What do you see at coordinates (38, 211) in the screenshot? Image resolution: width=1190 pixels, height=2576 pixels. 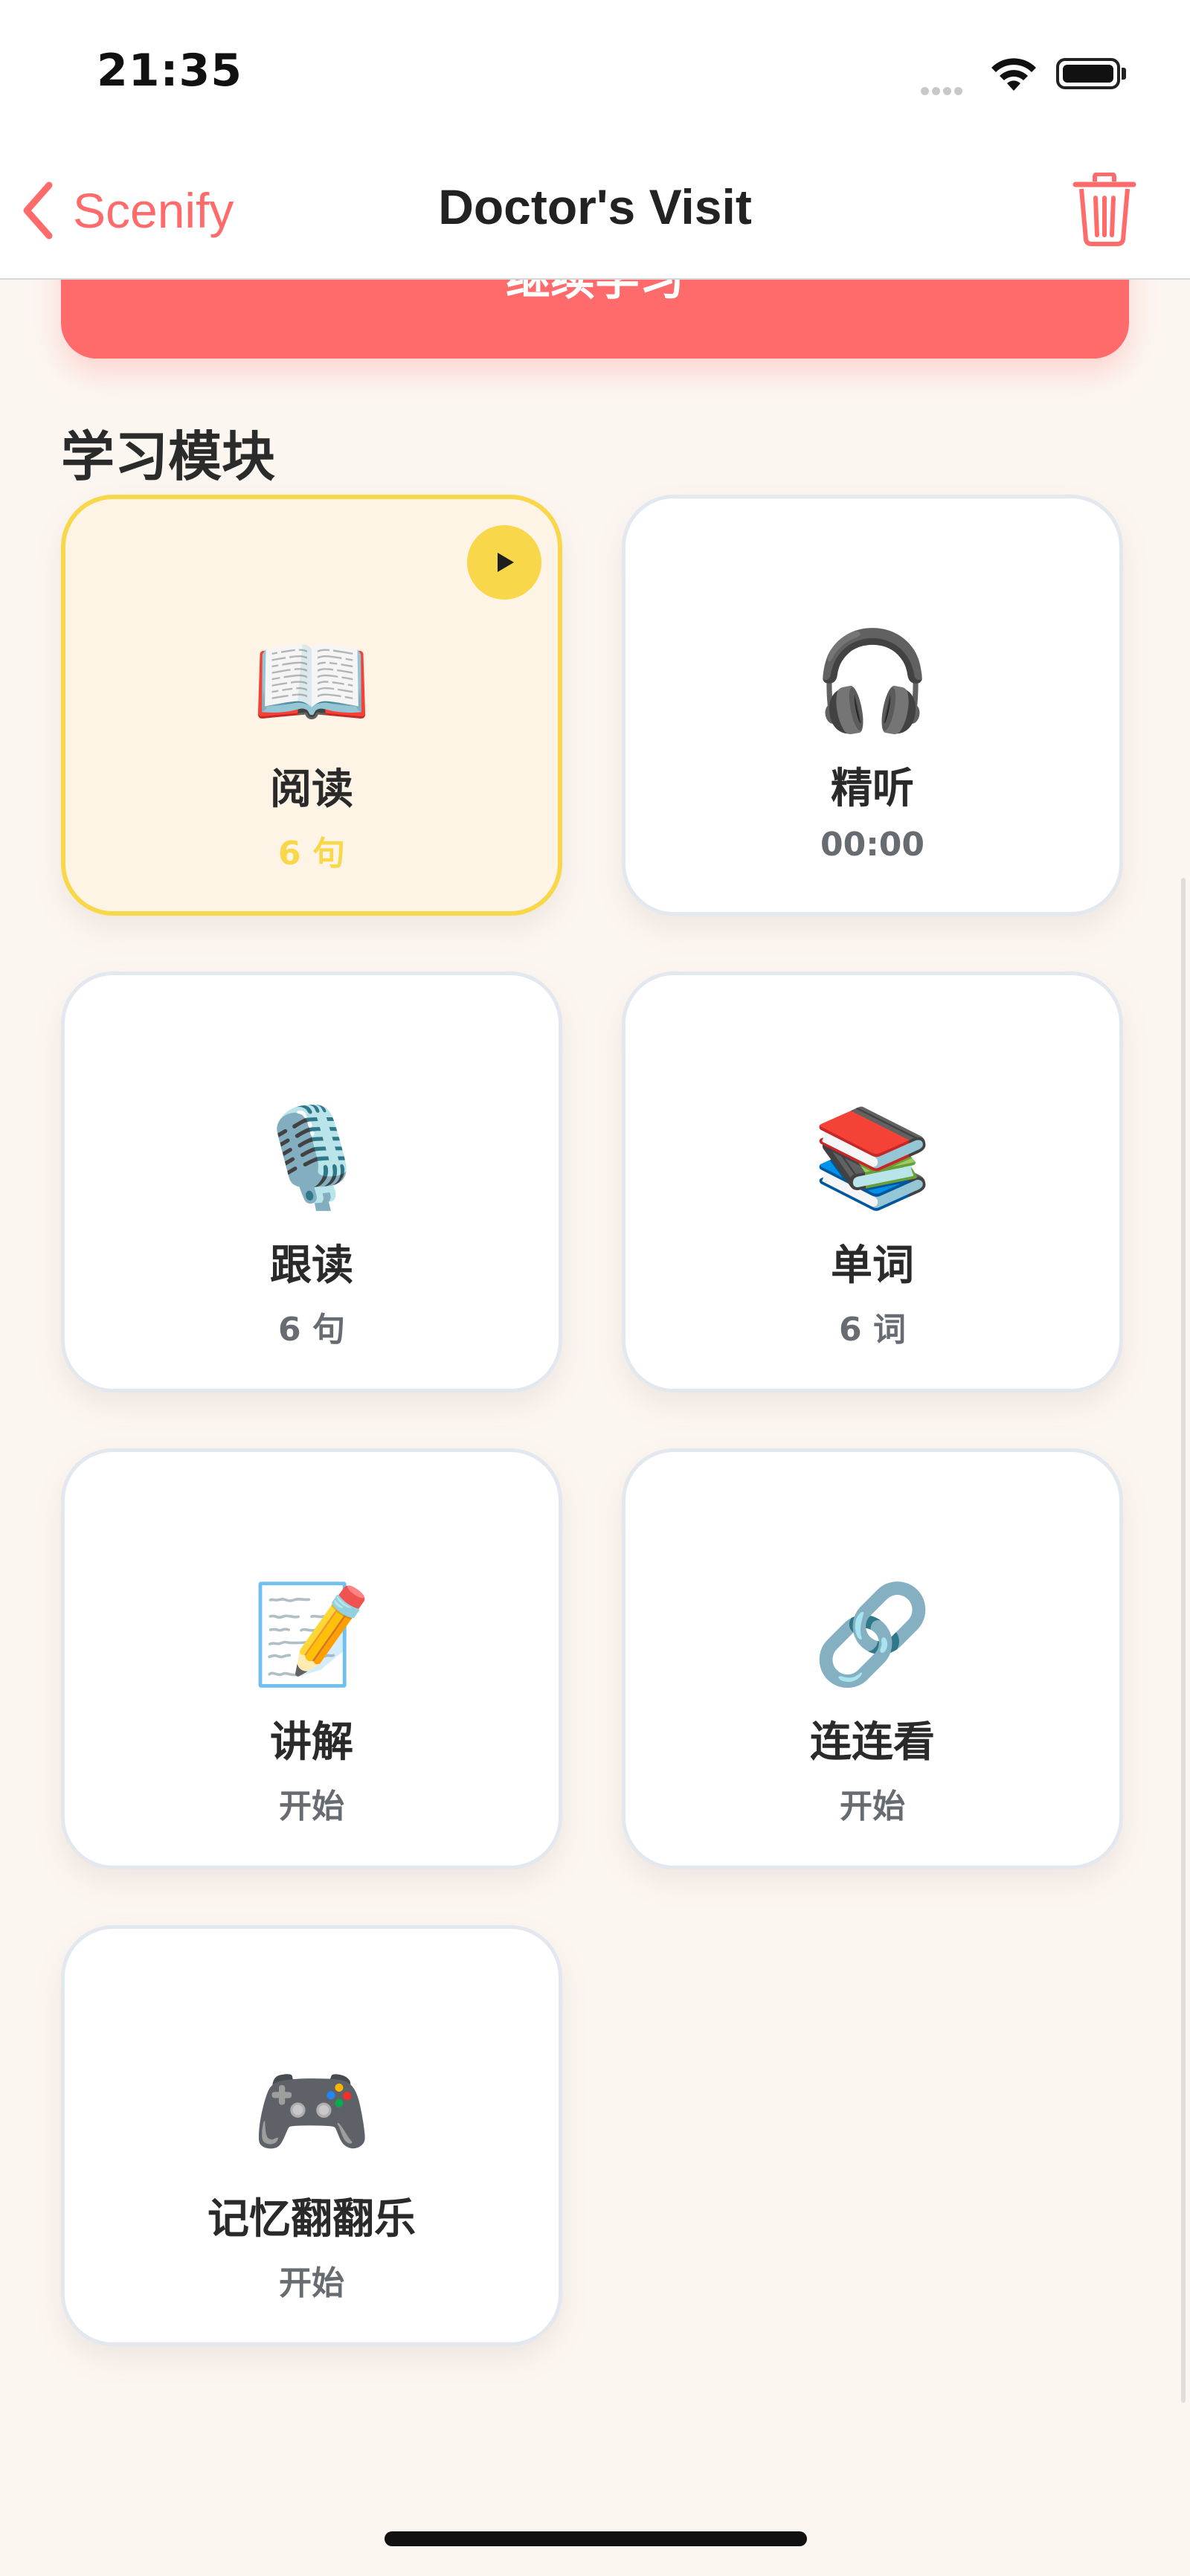 I see `chevron-left-icon` at bounding box center [38, 211].